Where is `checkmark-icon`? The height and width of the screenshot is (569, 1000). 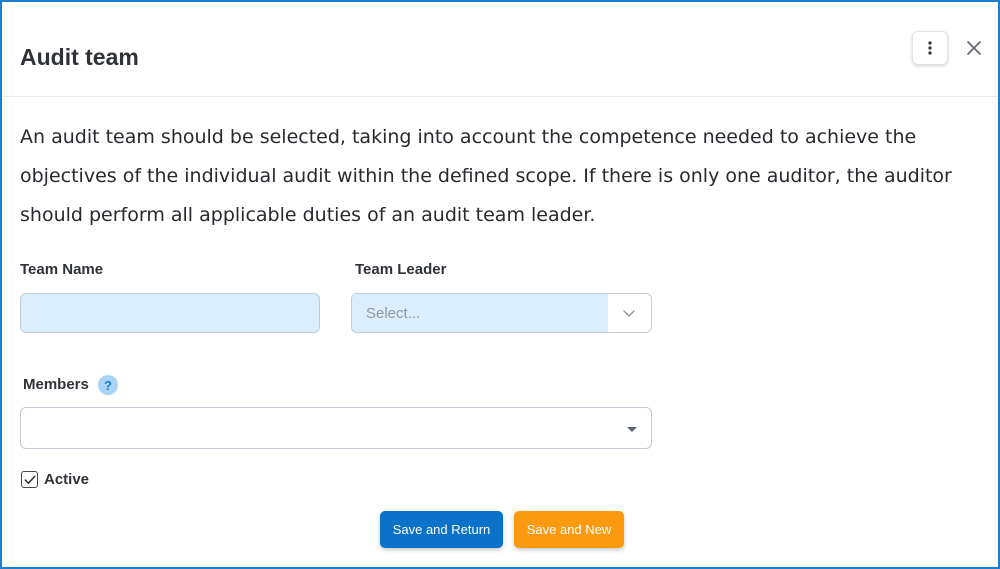
checkmark-icon is located at coordinates (29, 479).